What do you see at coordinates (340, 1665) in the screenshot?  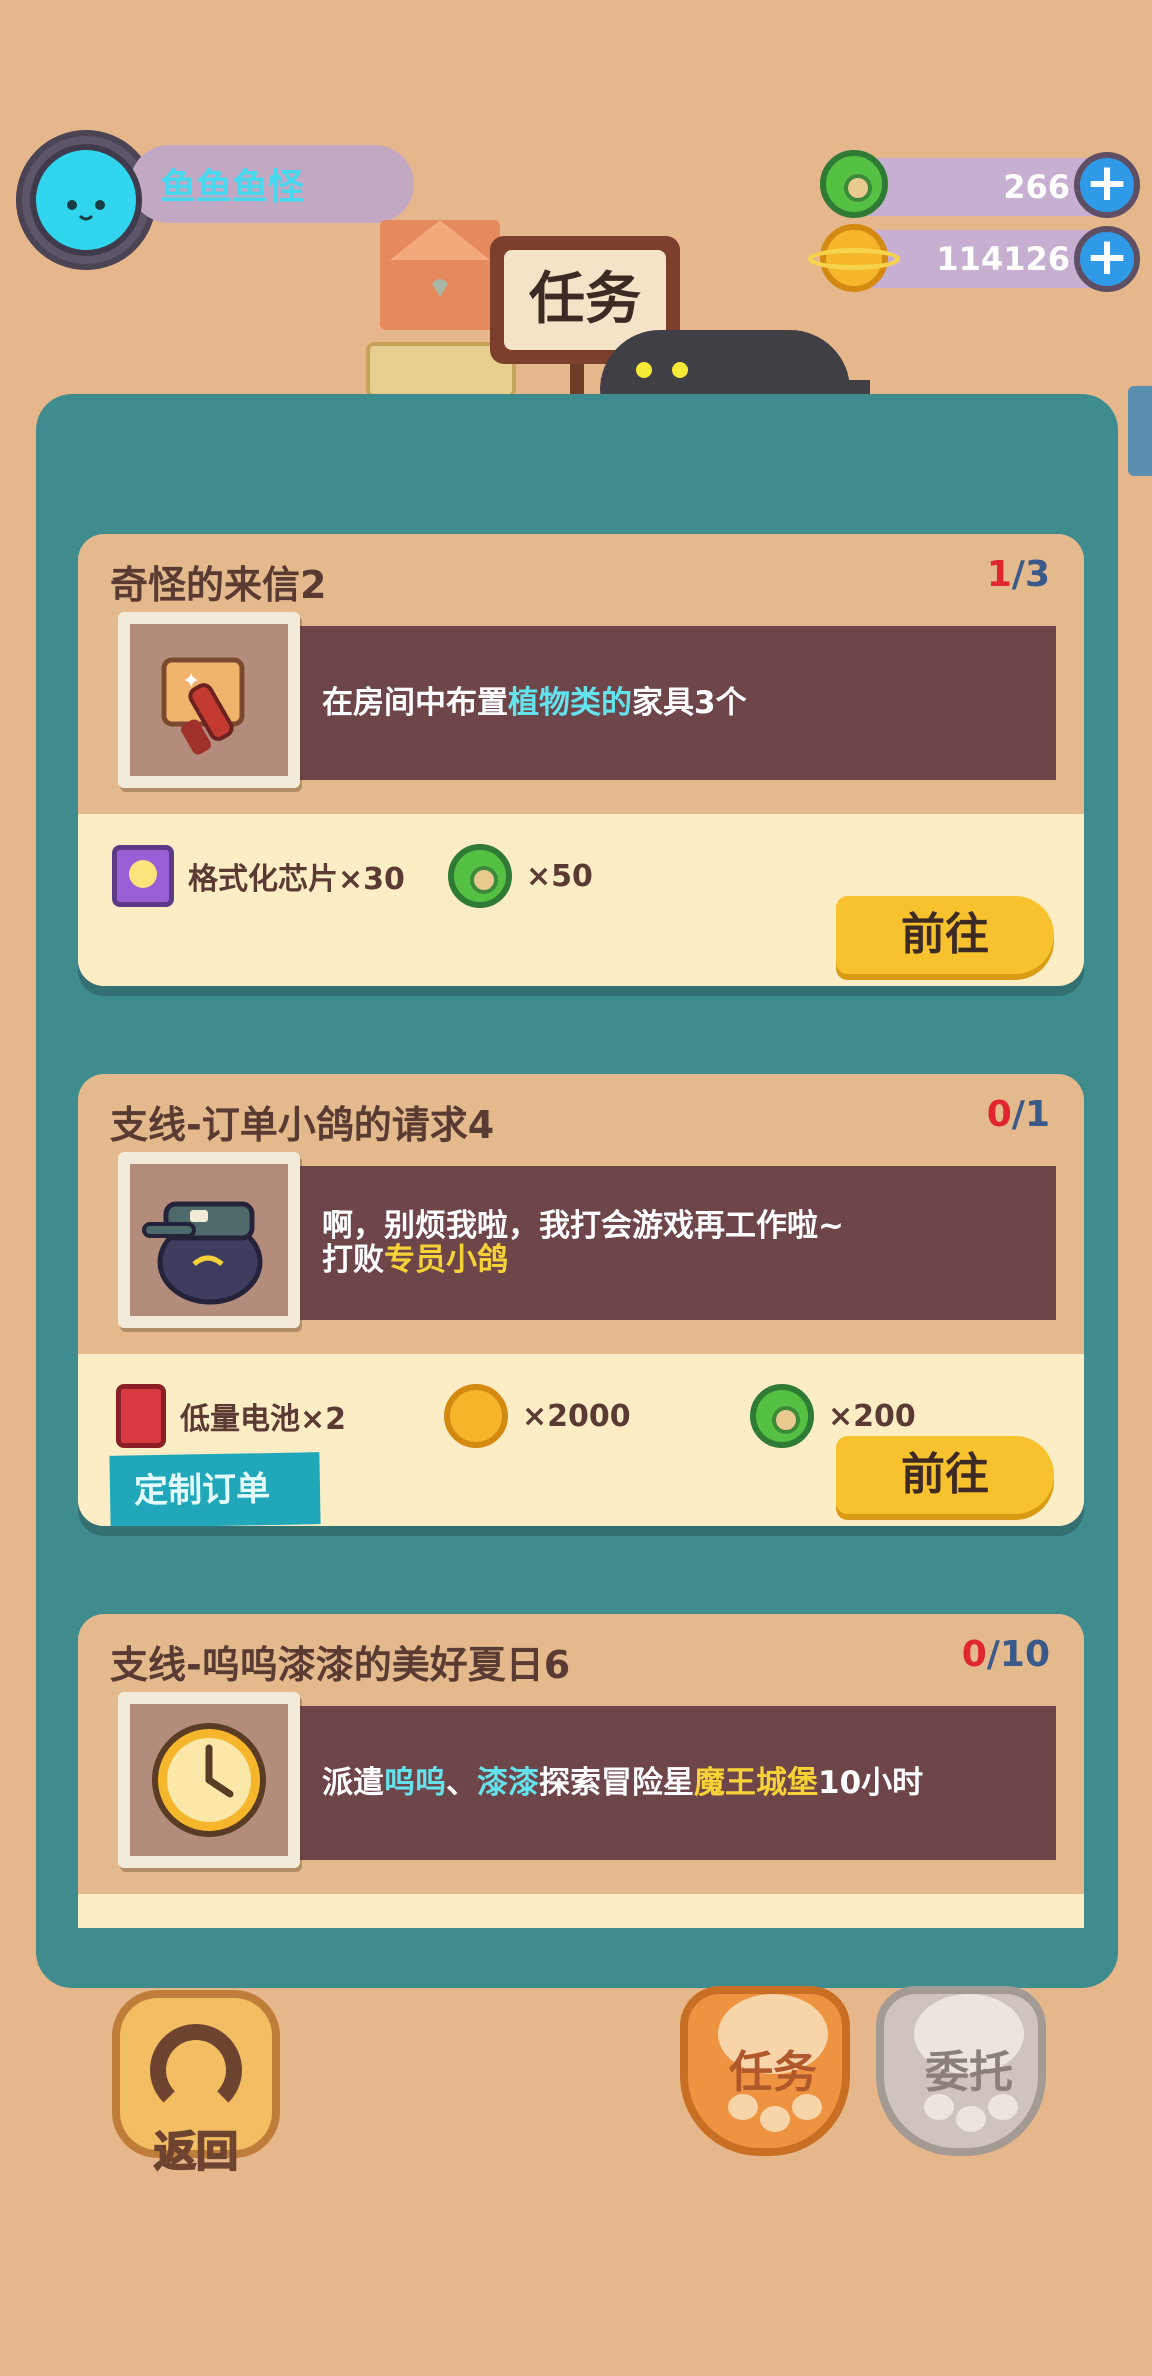 I see `task-title: 支线-呜呜漆漆的美好夏日6` at bounding box center [340, 1665].